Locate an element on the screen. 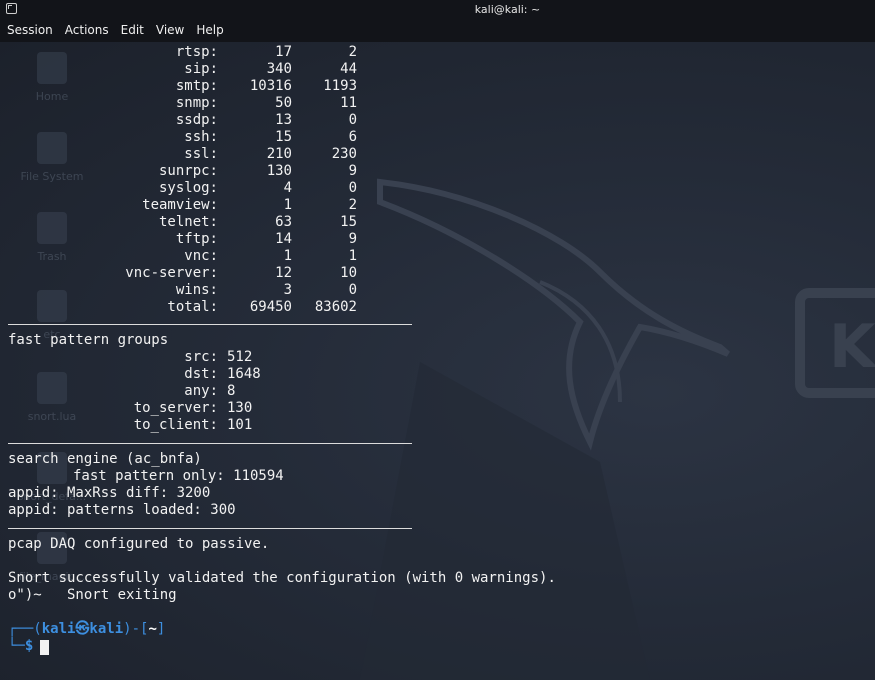 Image resolution: width=875 pixels, height=680 pixels. menu-help: Help is located at coordinates (208, 28).